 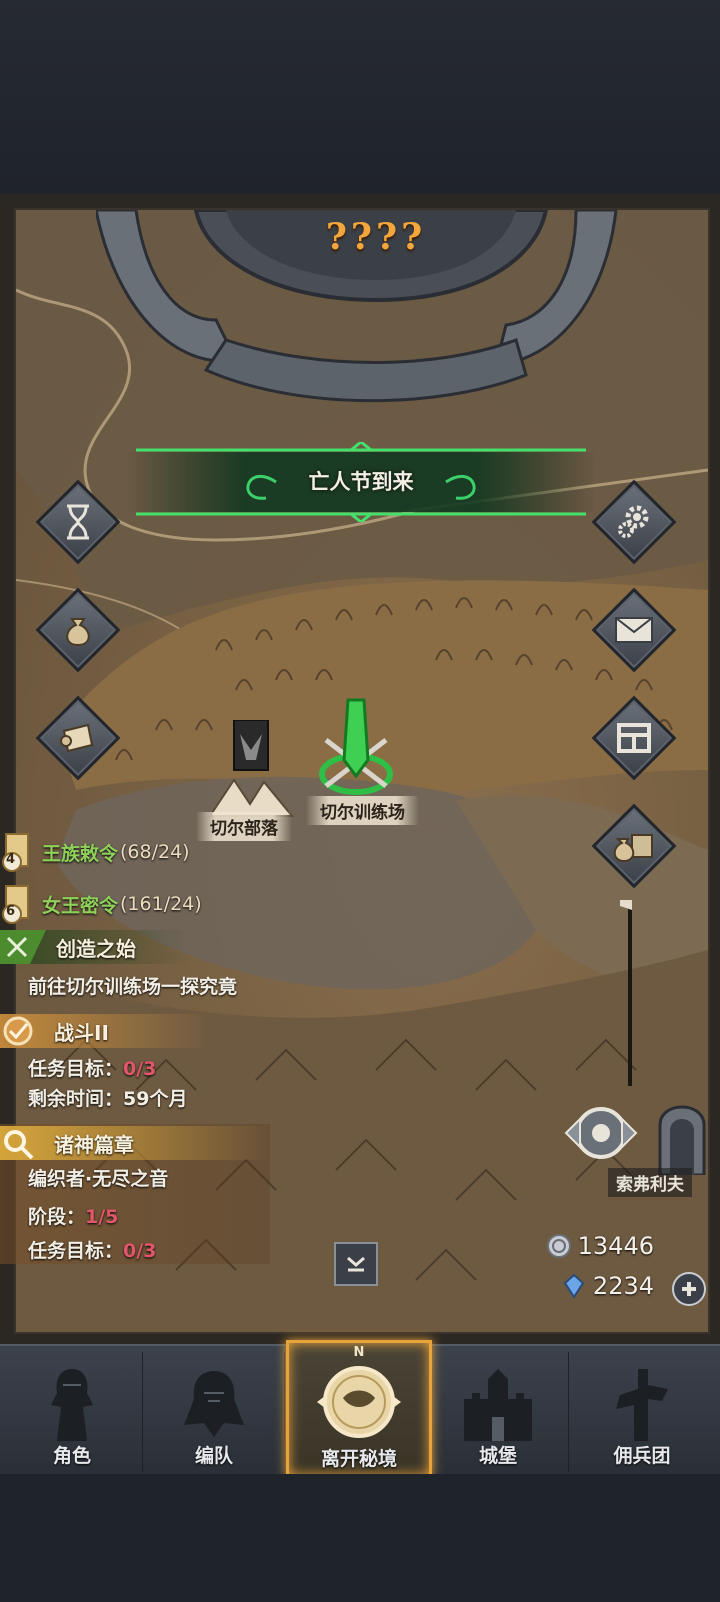 I want to click on quest-battle-time: 剩余时间：59个月, so click(x=107, y=1097).